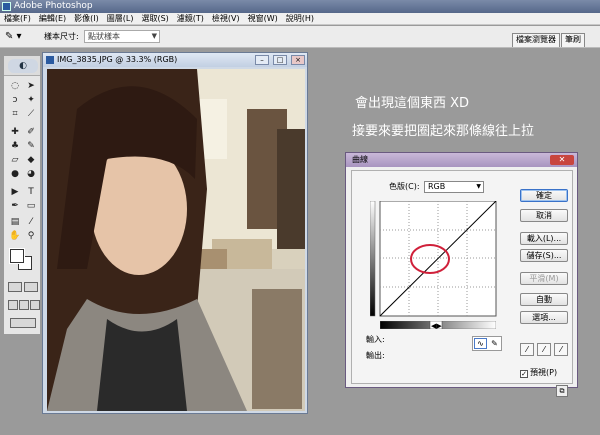 Image resolution: width=600 pixels, height=435 pixels. Describe the element at coordinates (15, 132) in the screenshot. I see `healing-icon: ✚` at that location.